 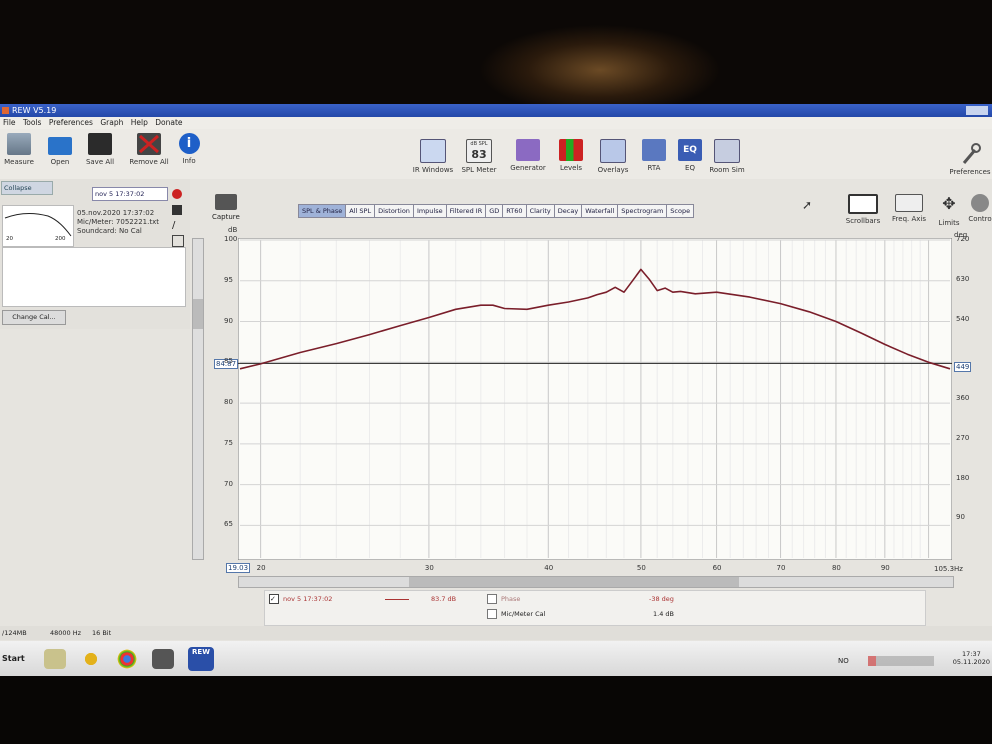 What do you see at coordinates (38, 226) in the screenshot?
I see `measurement-thumbnail: 20 200` at bounding box center [38, 226].